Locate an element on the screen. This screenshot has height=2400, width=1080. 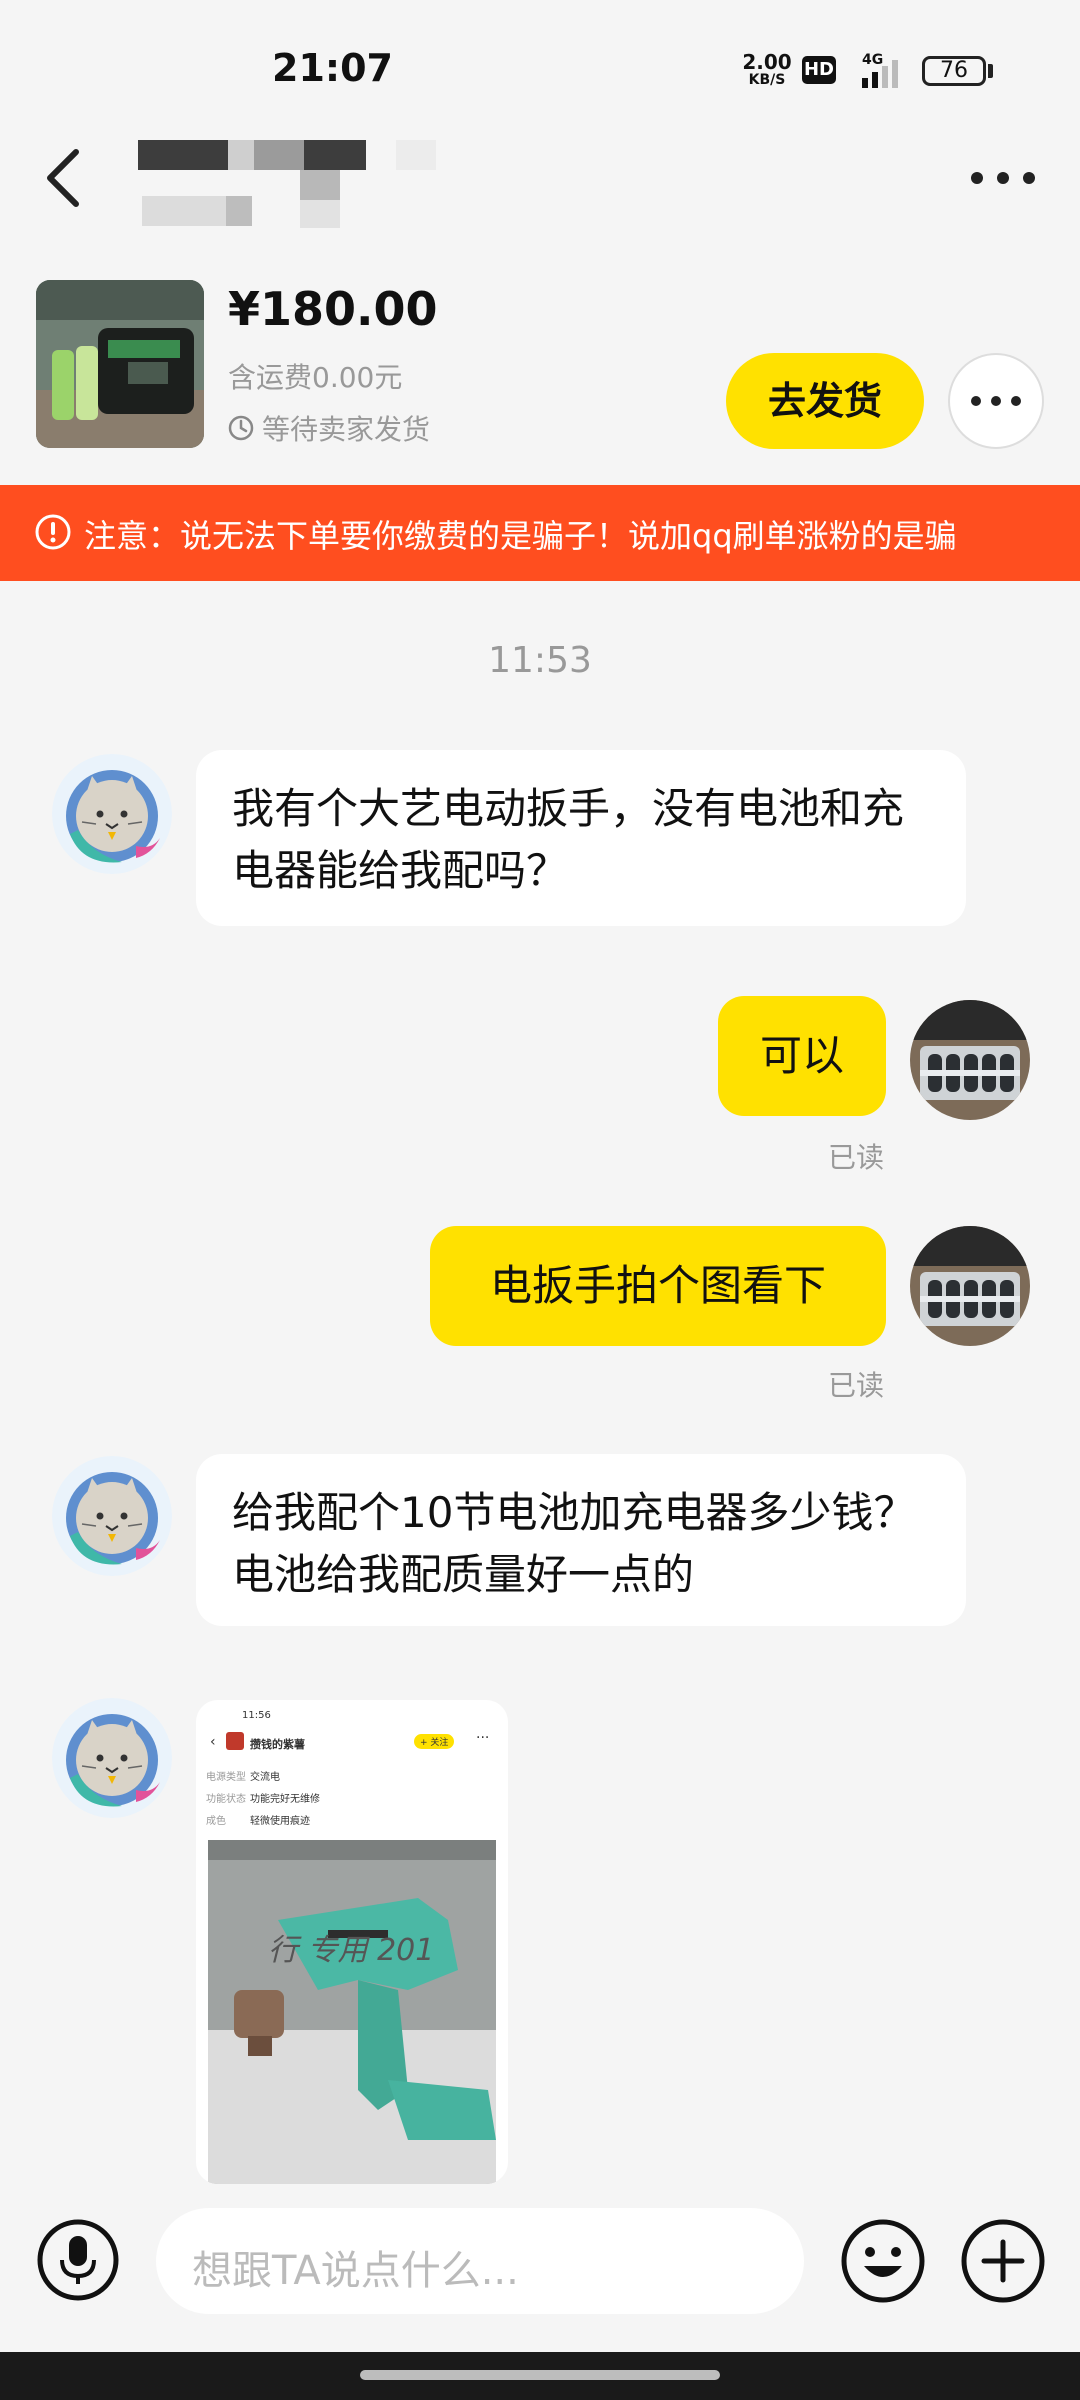
message-bubble-outgoing: 电扳手拍个图看下 is located at coordinates (658, 1286).